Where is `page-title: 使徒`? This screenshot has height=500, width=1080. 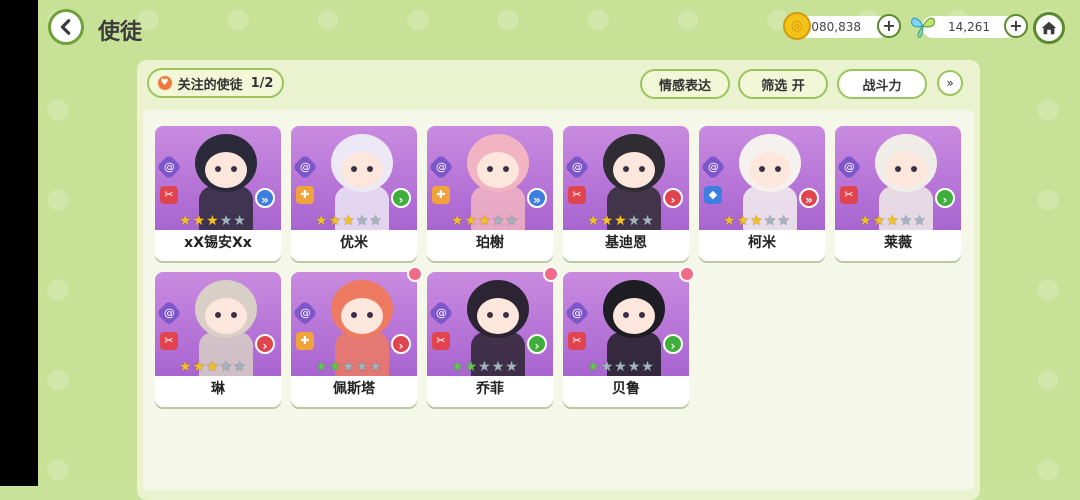 page-title: 使徒 is located at coordinates (120, 32).